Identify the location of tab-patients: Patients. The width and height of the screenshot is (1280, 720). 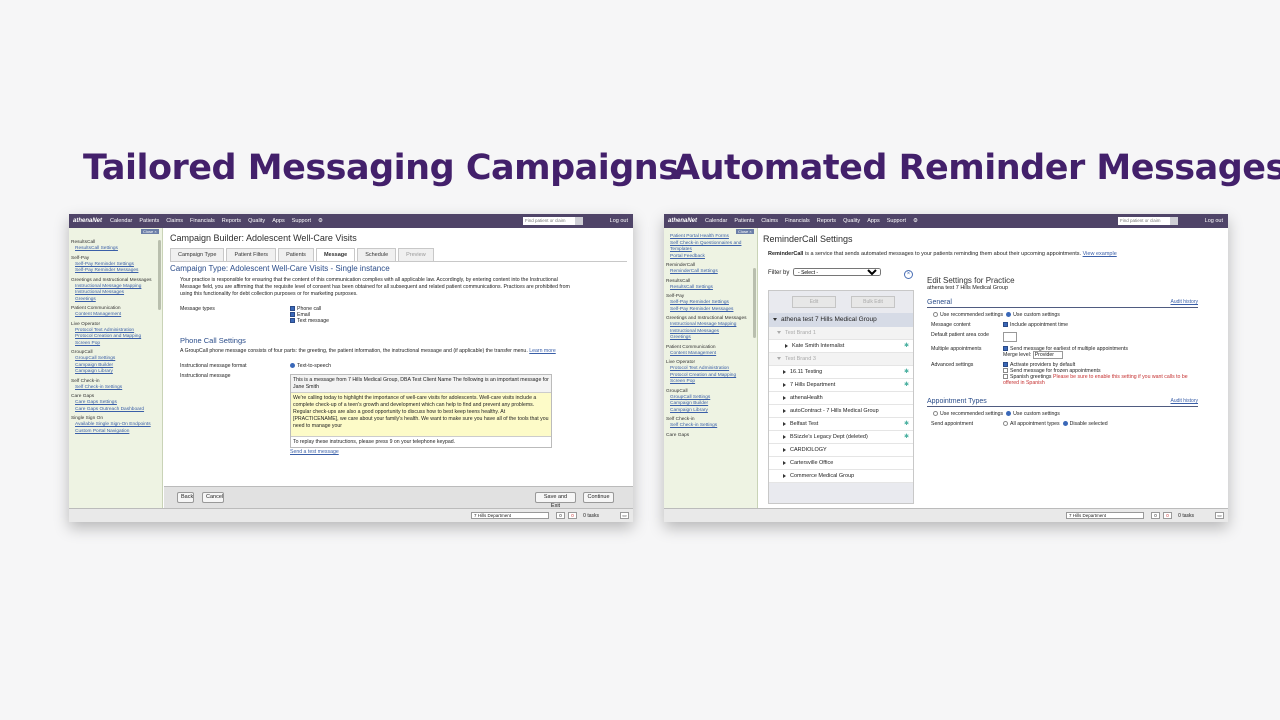
(296, 254).